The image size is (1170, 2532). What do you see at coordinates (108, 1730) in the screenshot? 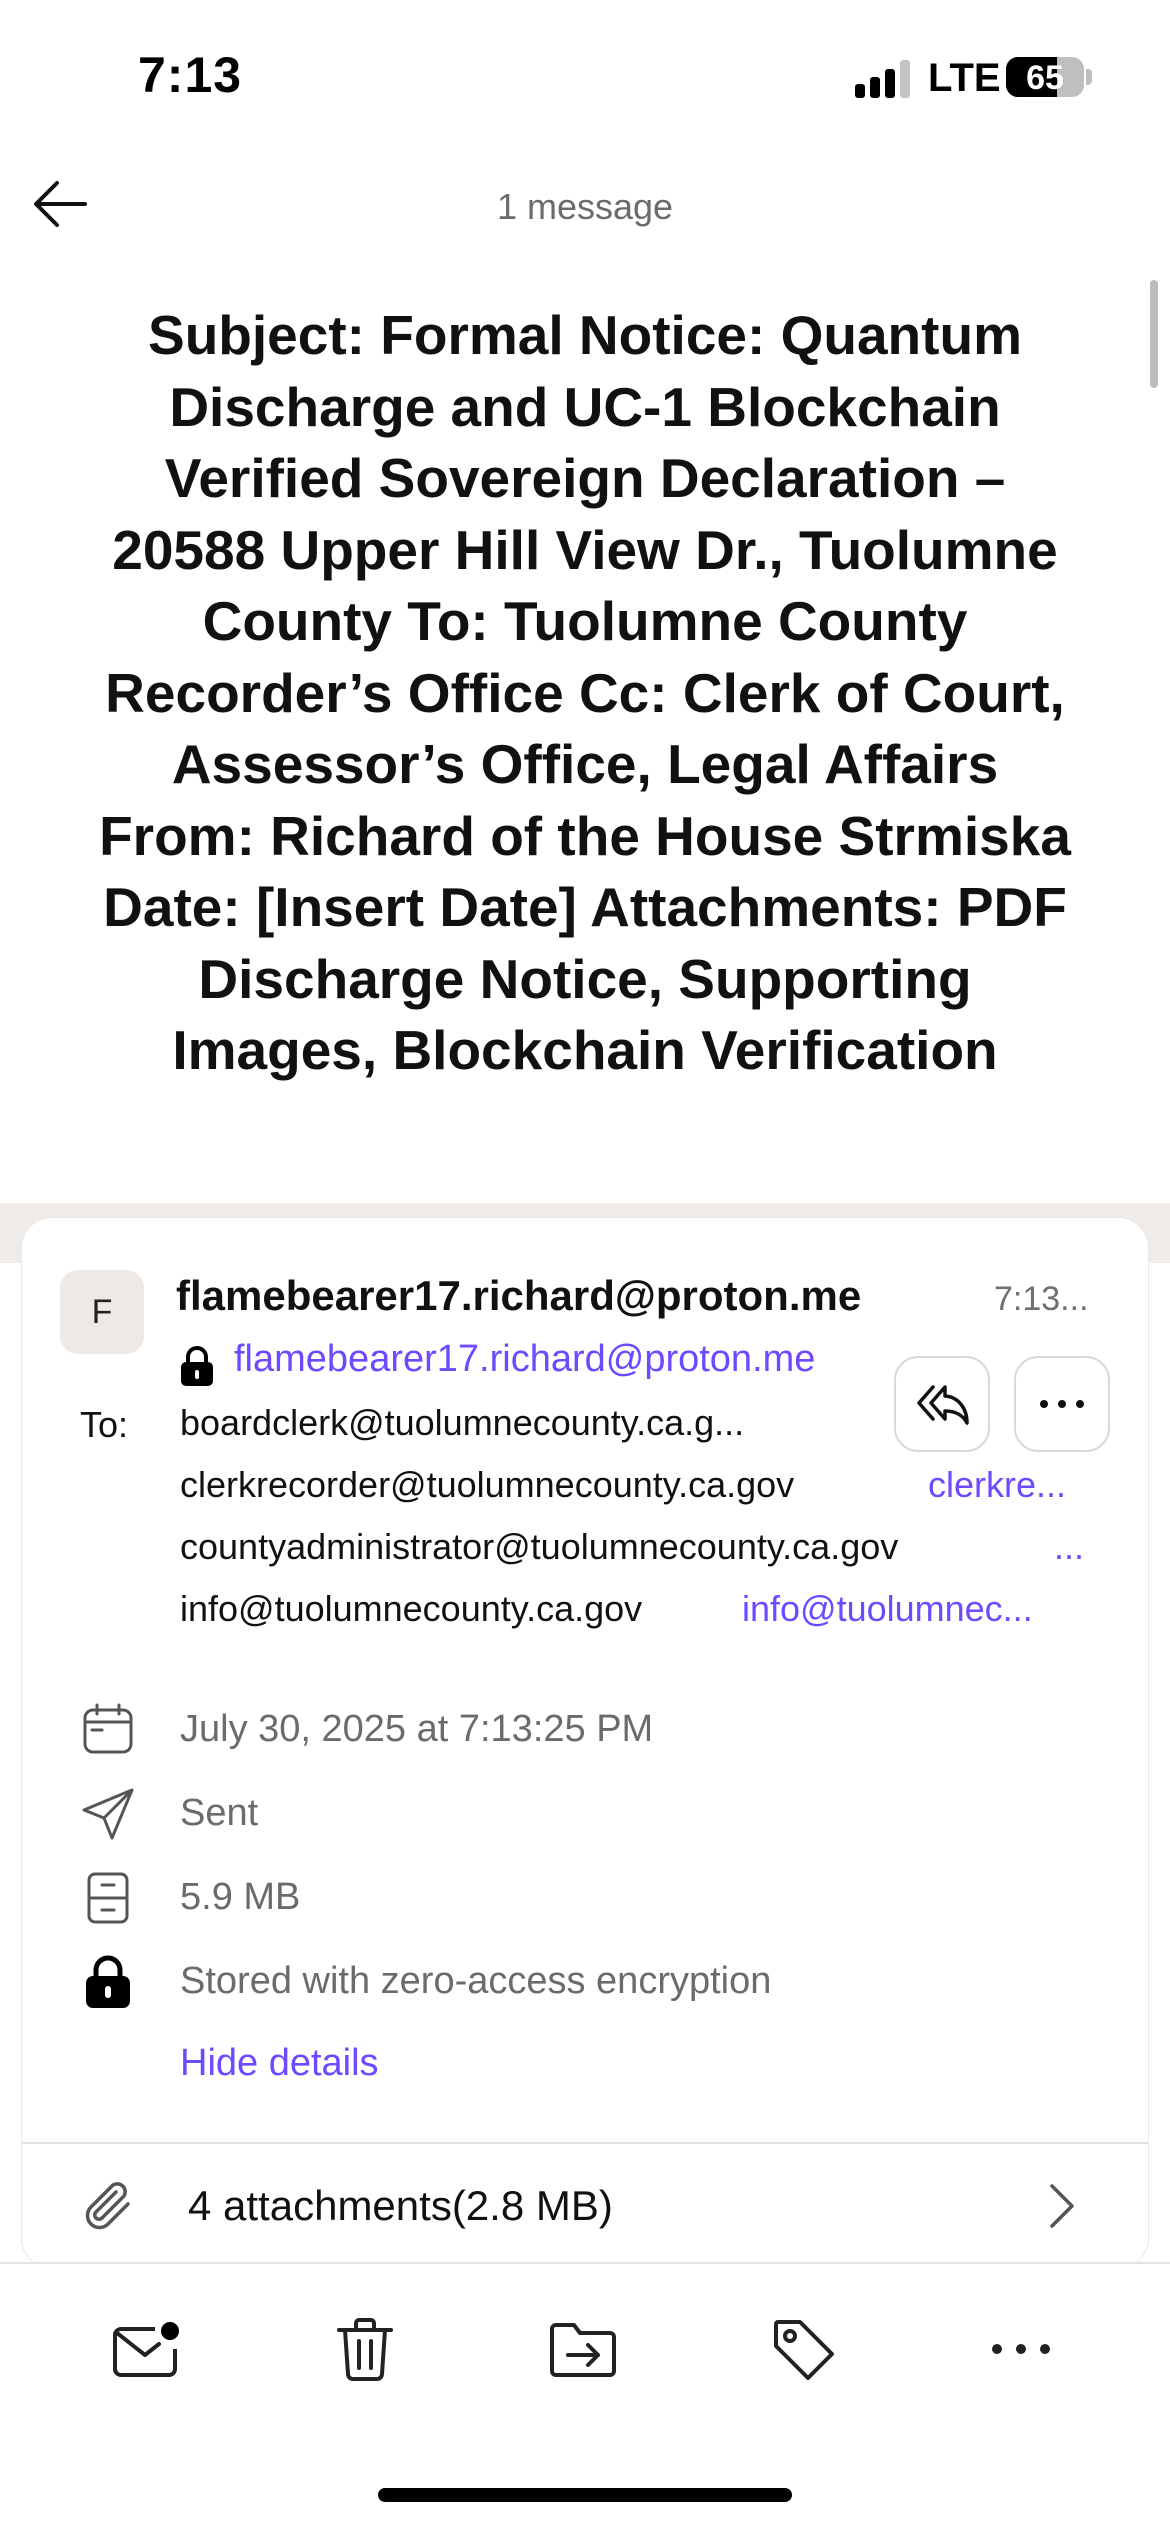
I see `calendar-icon` at bounding box center [108, 1730].